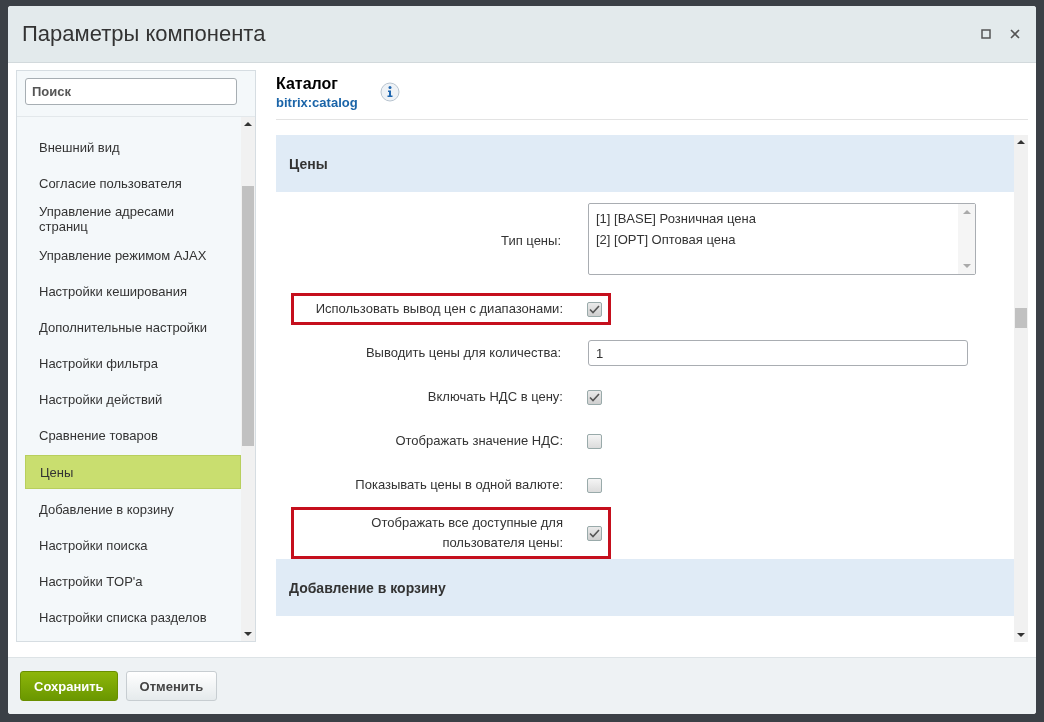  What do you see at coordinates (133, 327) in the screenshot?
I see `sidebar-item: Дополнительные настройки` at bounding box center [133, 327].